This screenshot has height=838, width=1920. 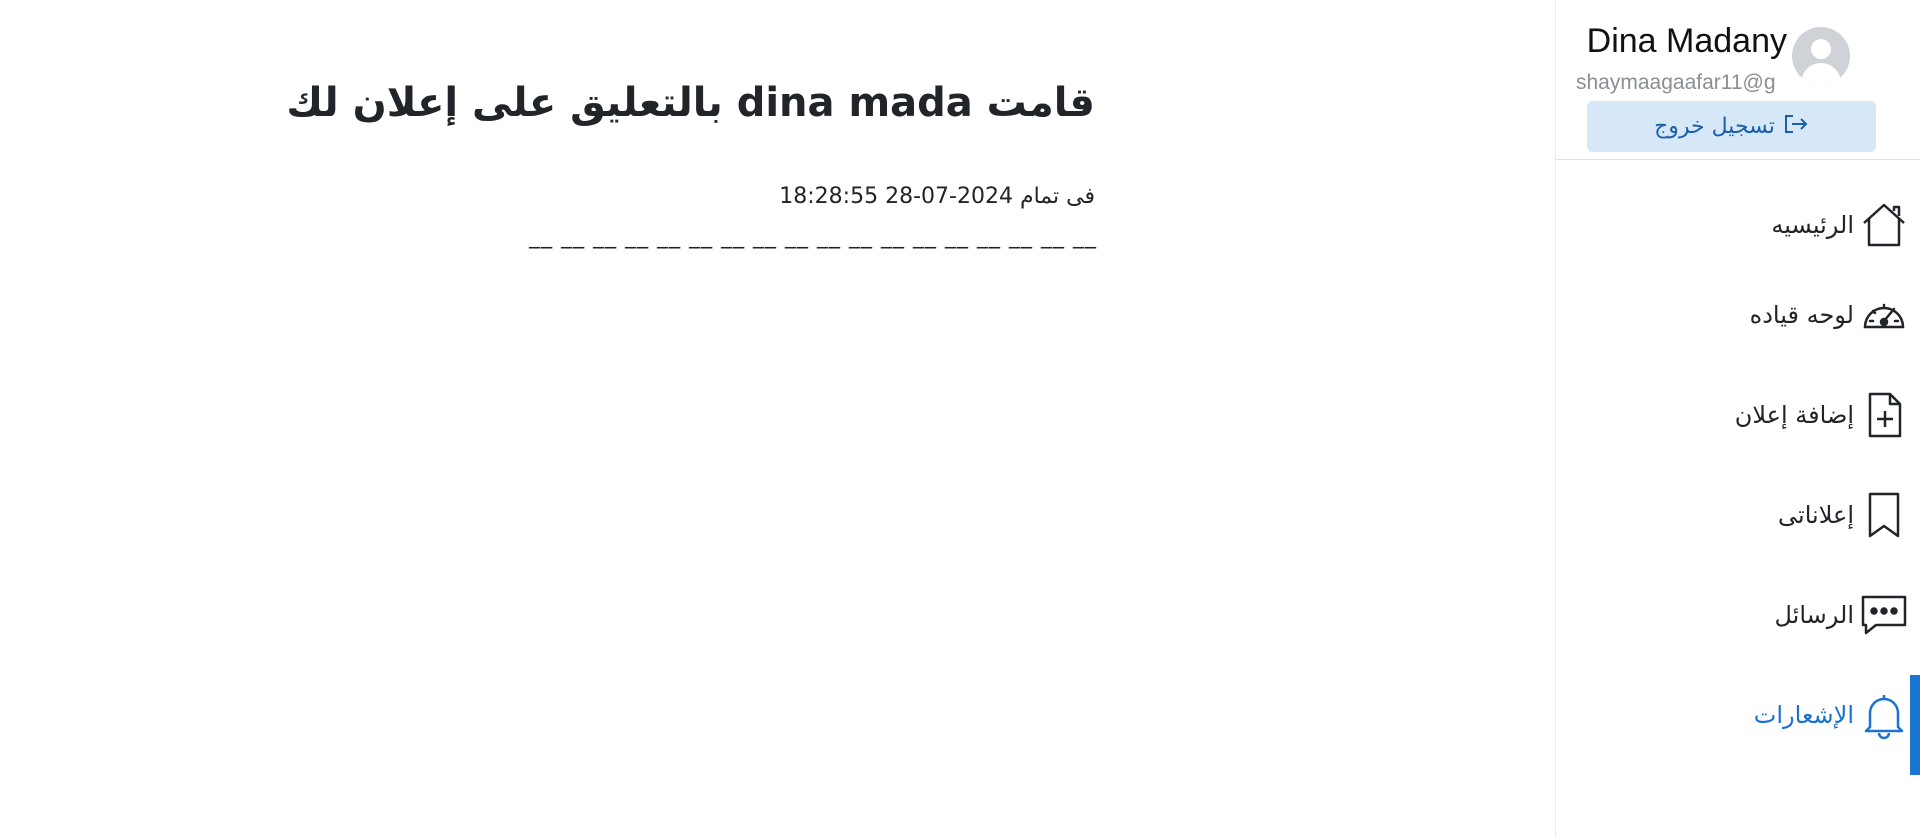 I want to click on sidebar-item-add-ad: إضافة إعلان, so click(x=1738, y=415).